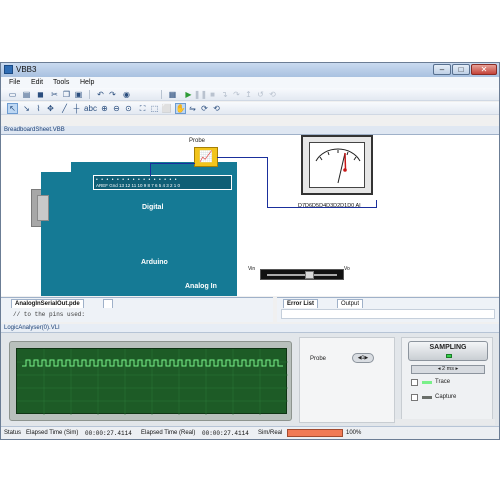 The height and width of the screenshot is (500, 500). Describe the element at coordinates (414, 397) in the screenshot. I see `capture-checkbox` at that location.